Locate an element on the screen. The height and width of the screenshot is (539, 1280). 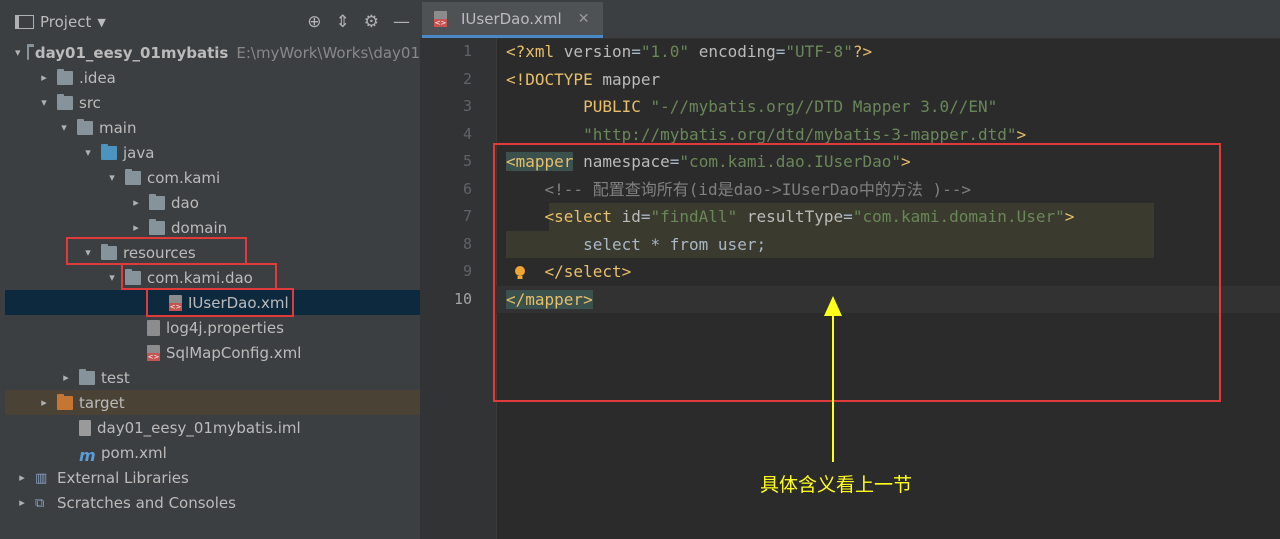
code-token: encoding is located at coordinates (737, 51).